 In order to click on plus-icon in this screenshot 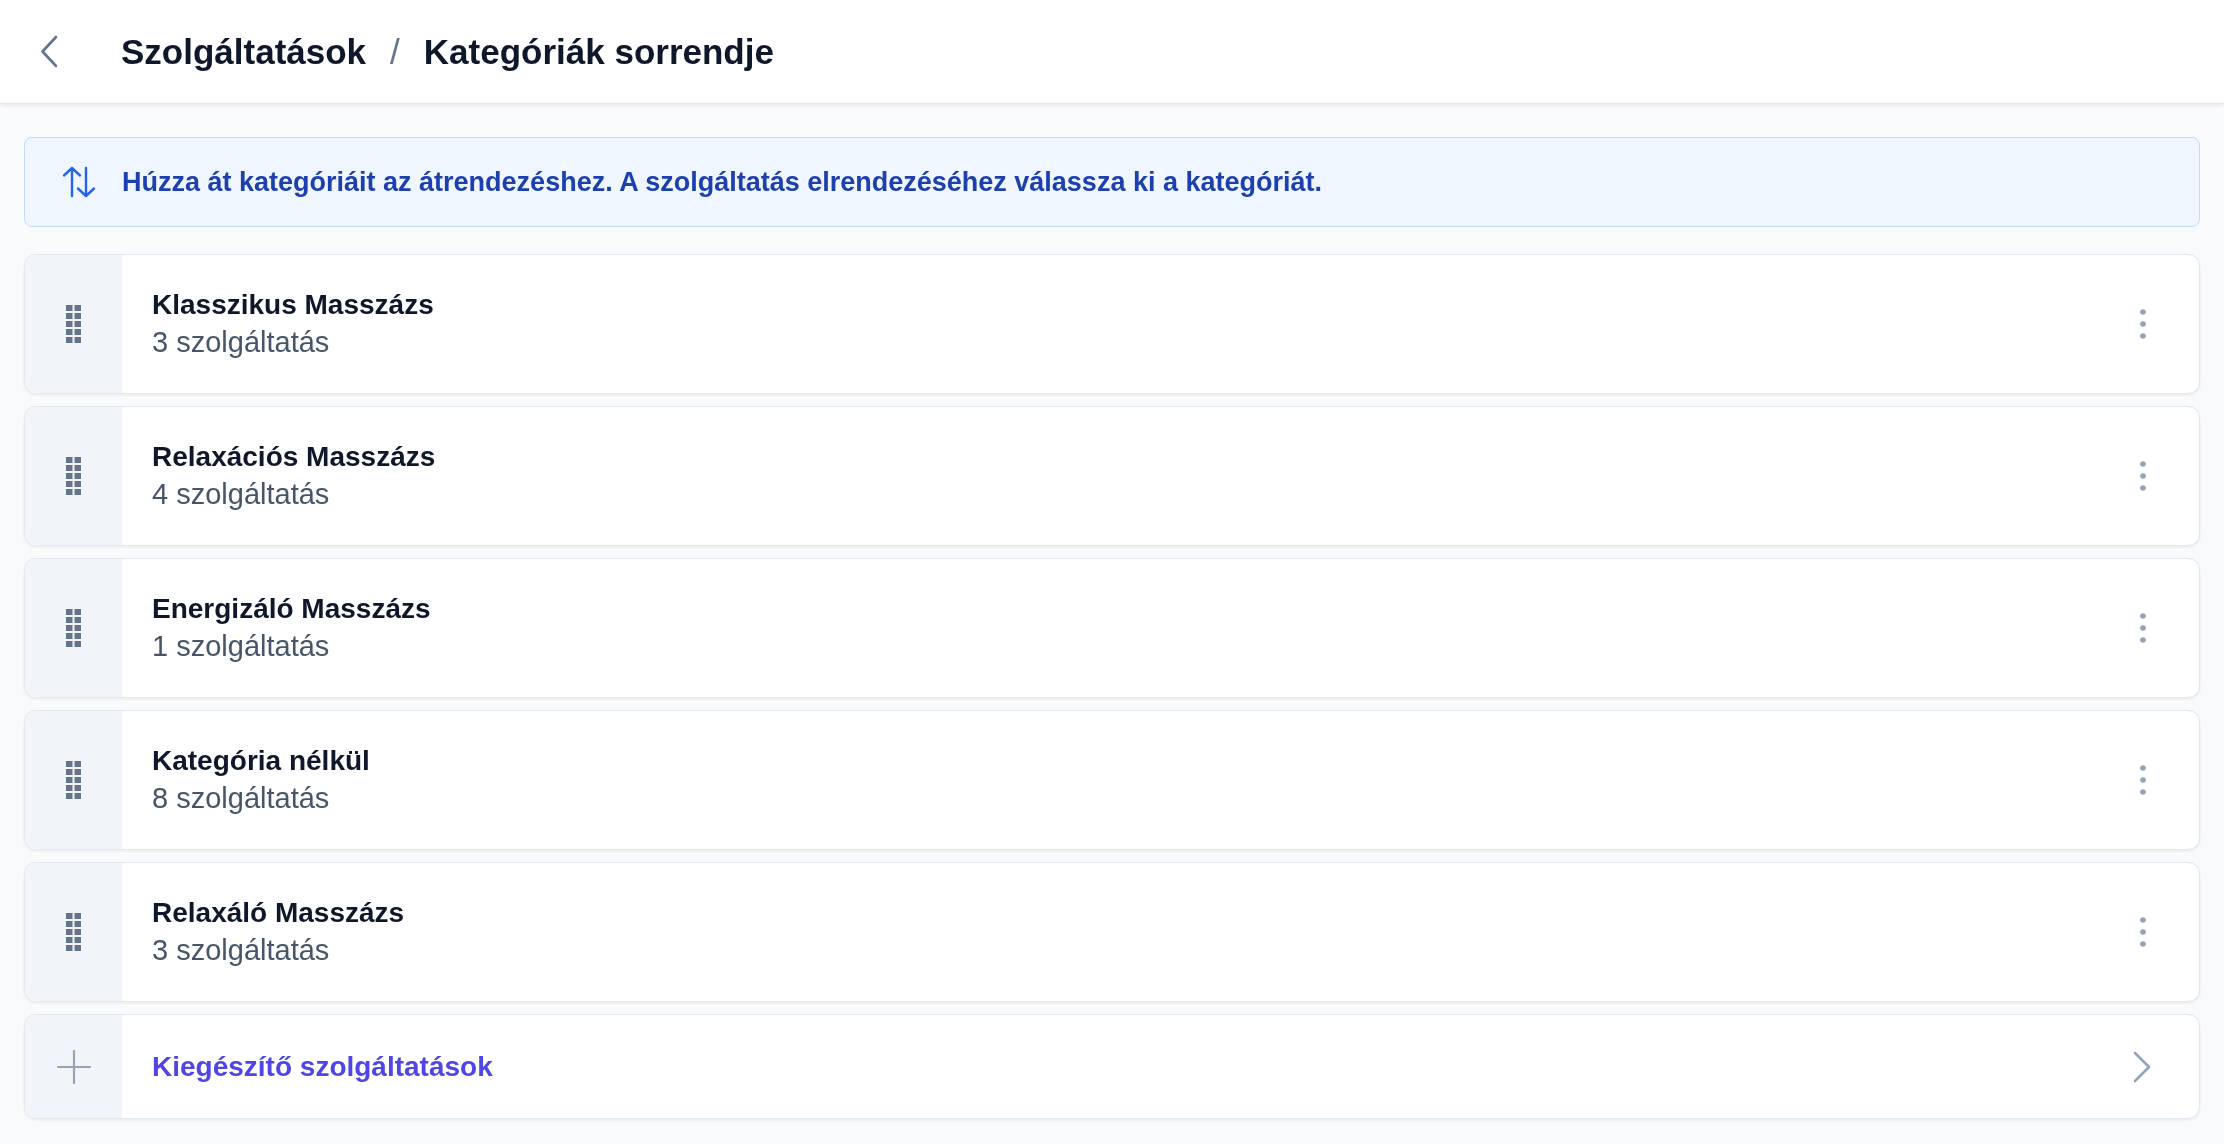, I will do `click(73, 1066)`.